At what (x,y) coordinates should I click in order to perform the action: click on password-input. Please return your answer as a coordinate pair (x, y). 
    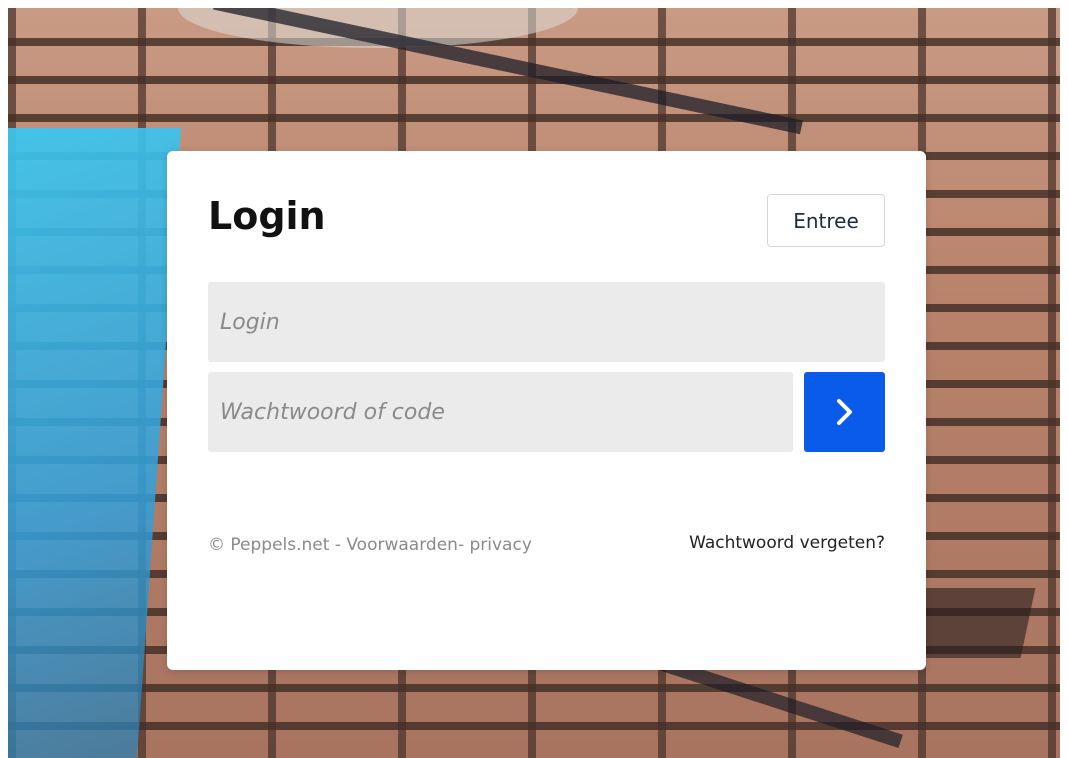
    Looking at the image, I should click on (500, 412).